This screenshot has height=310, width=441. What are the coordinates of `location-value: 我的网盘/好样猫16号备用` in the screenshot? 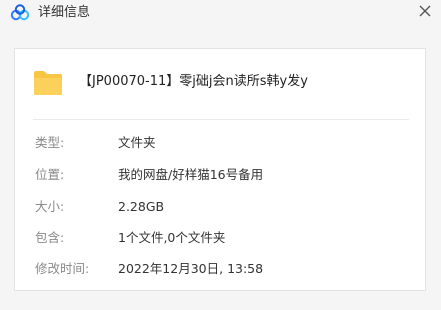 It's located at (191, 174).